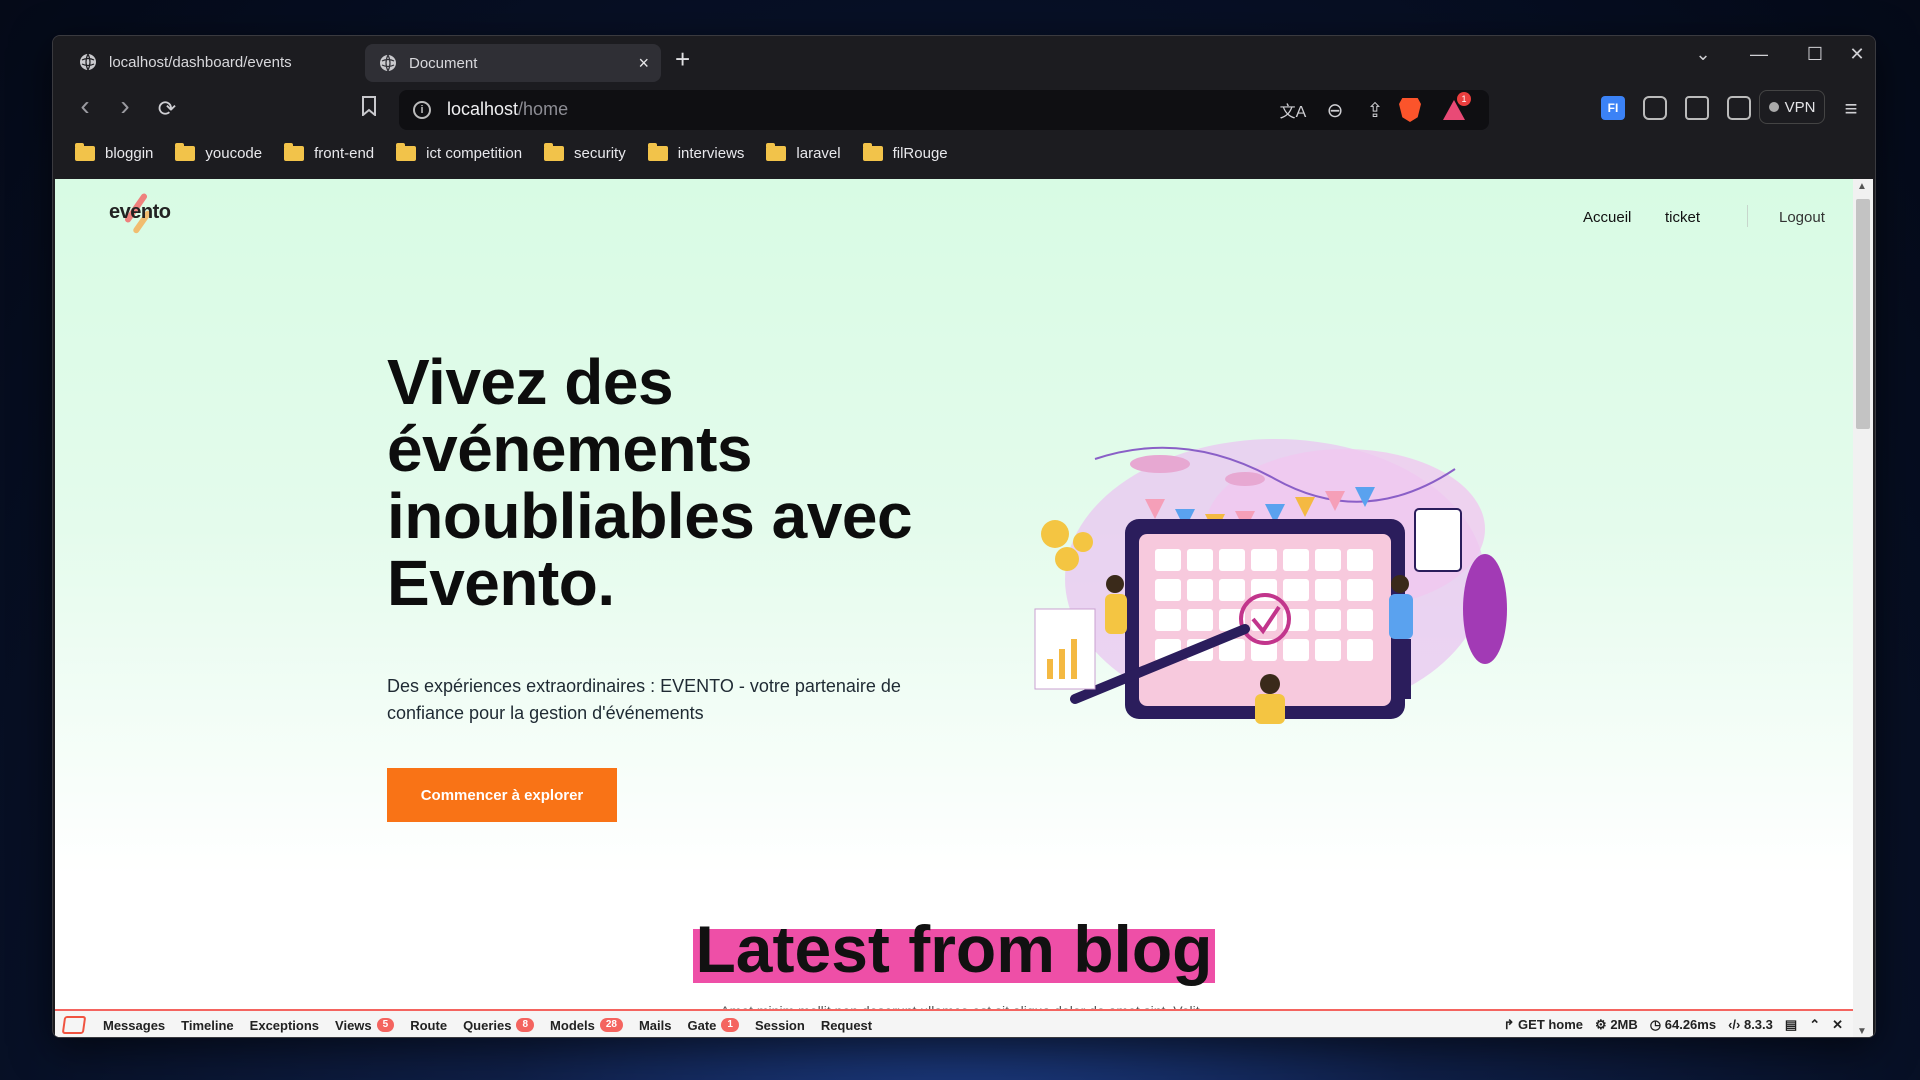  Describe the element at coordinates (650, 516) in the screenshot. I see `hero-title-line: inoubliables avec` at that location.